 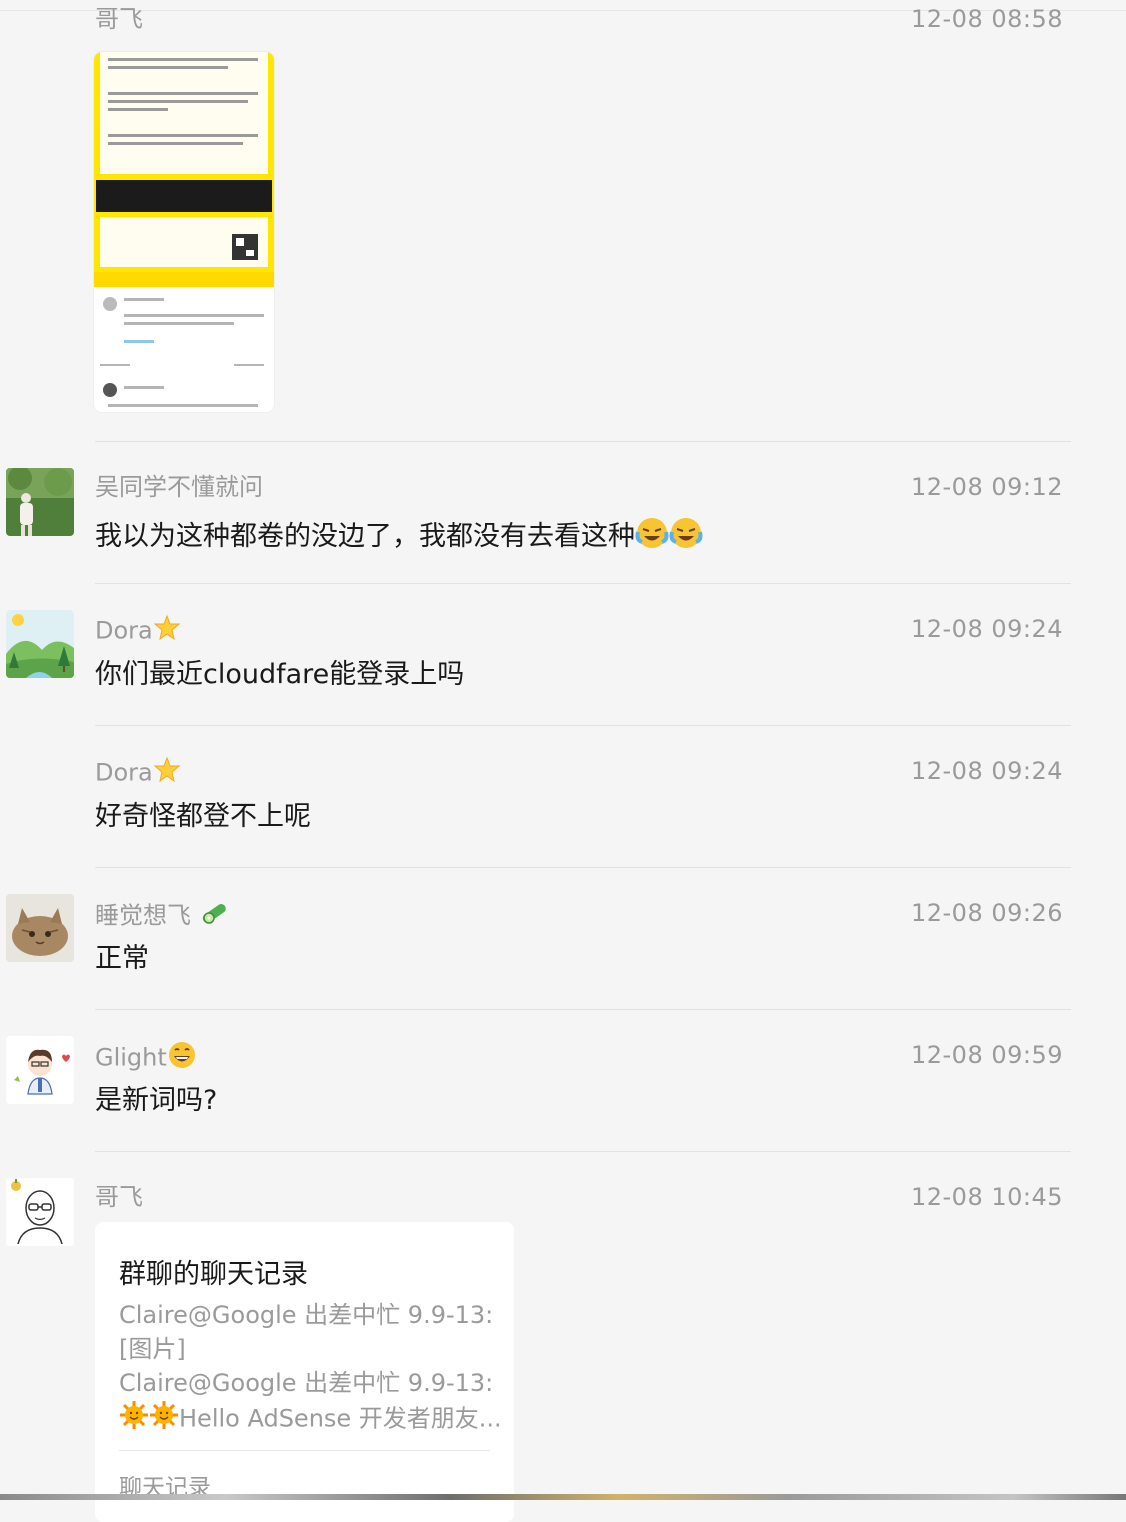 I want to click on message-text-content: 我以为这种都卷的没边了，我都没有去看这种, so click(x=365, y=536).